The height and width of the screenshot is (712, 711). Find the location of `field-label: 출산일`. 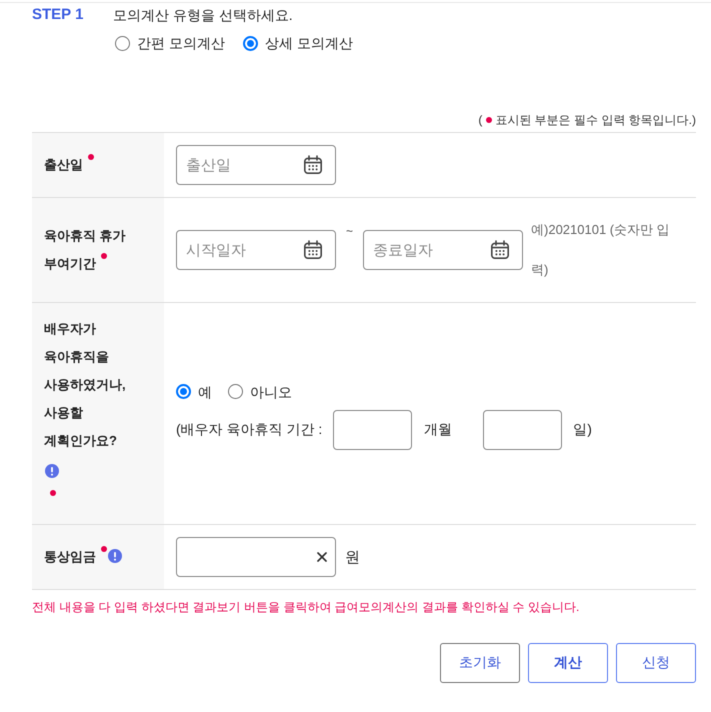

field-label: 출산일 is located at coordinates (63, 164).